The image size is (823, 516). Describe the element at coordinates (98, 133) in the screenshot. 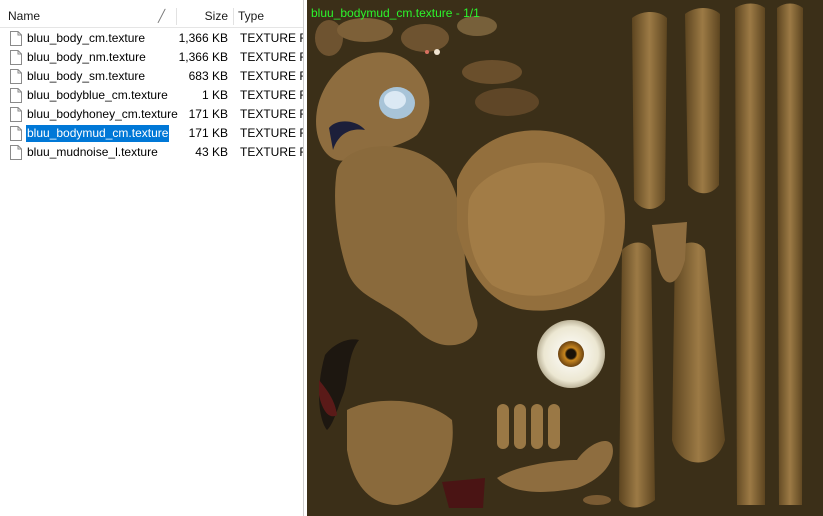

I see `file-name: bluu_bodymud_cm.texture` at that location.